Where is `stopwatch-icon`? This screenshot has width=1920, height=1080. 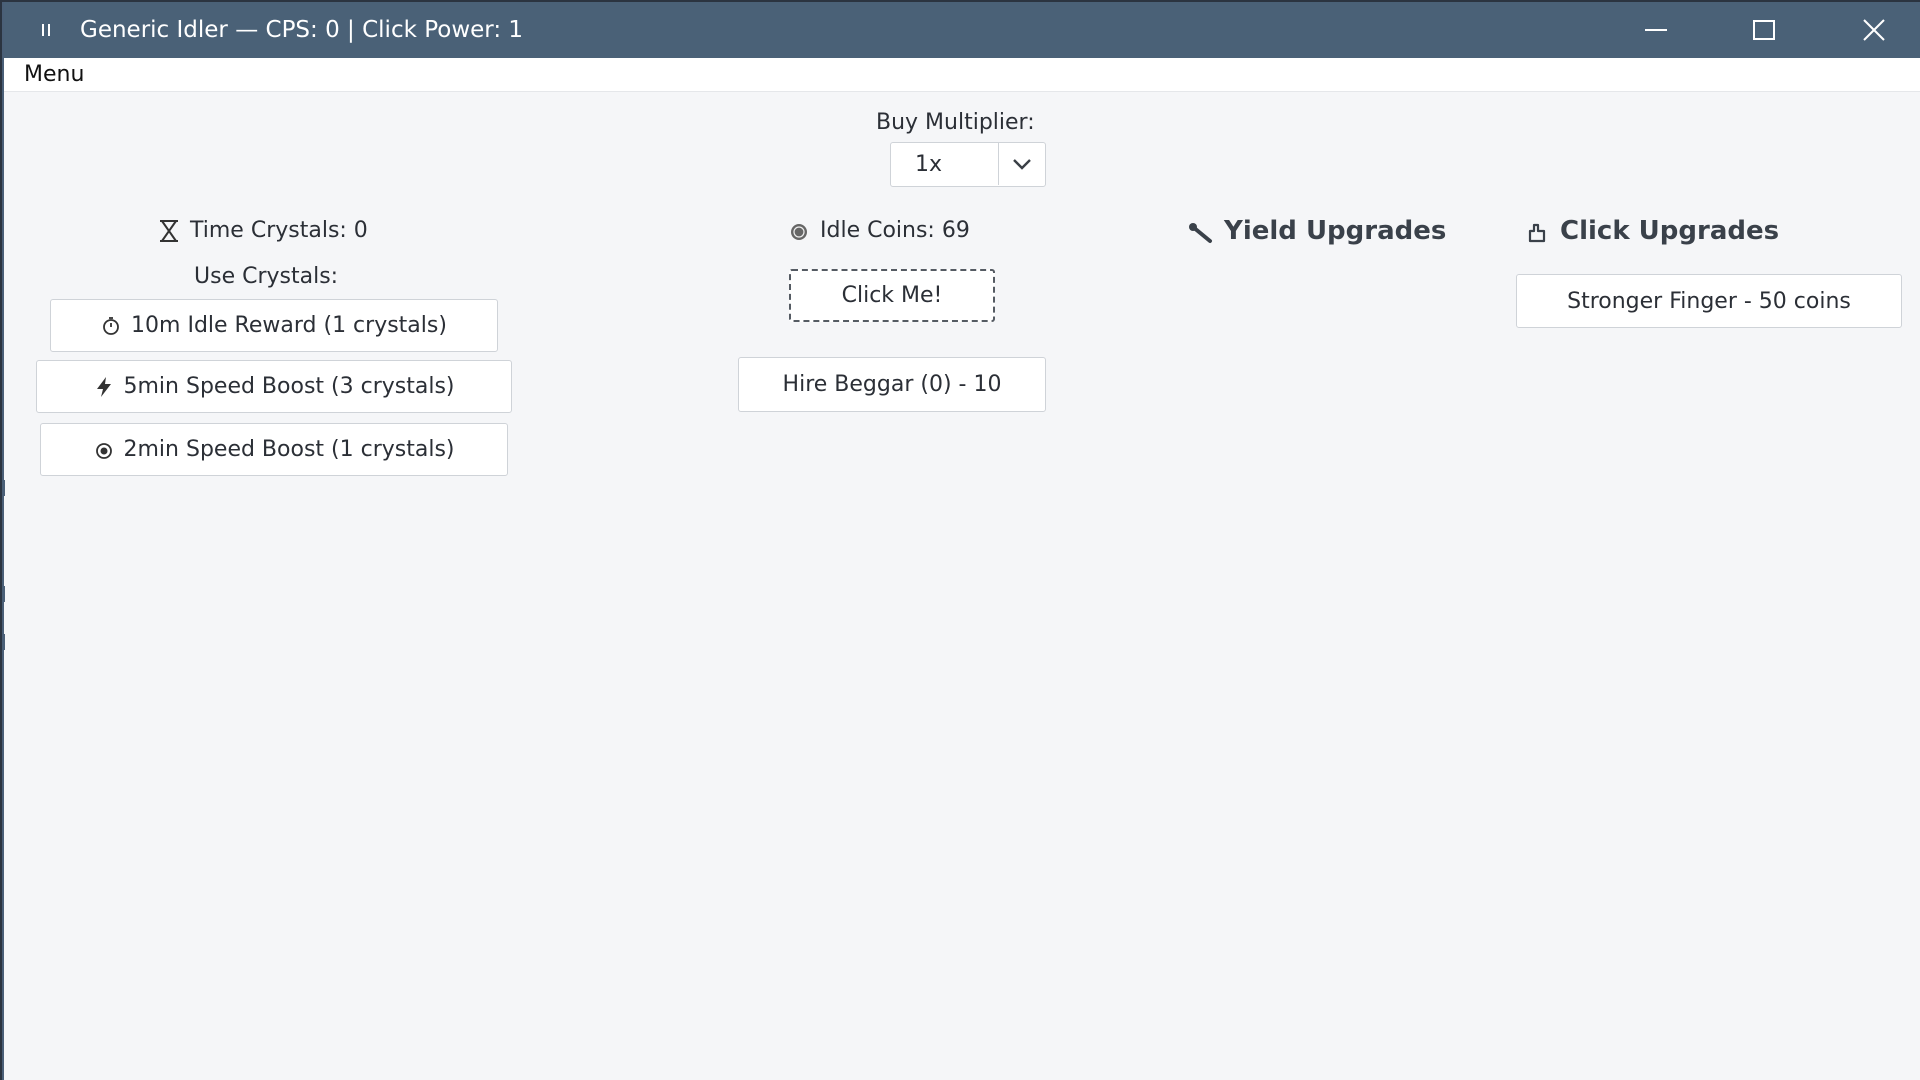 stopwatch-icon is located at coordinates (111, 326).